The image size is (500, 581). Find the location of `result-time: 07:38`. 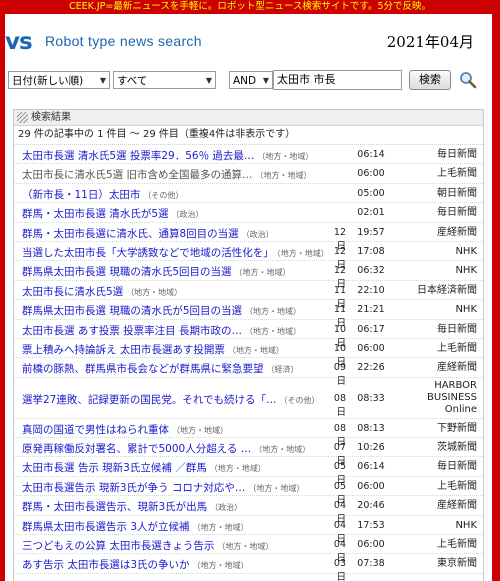

result-time: 07:38 is located at coordinates (371, 564).